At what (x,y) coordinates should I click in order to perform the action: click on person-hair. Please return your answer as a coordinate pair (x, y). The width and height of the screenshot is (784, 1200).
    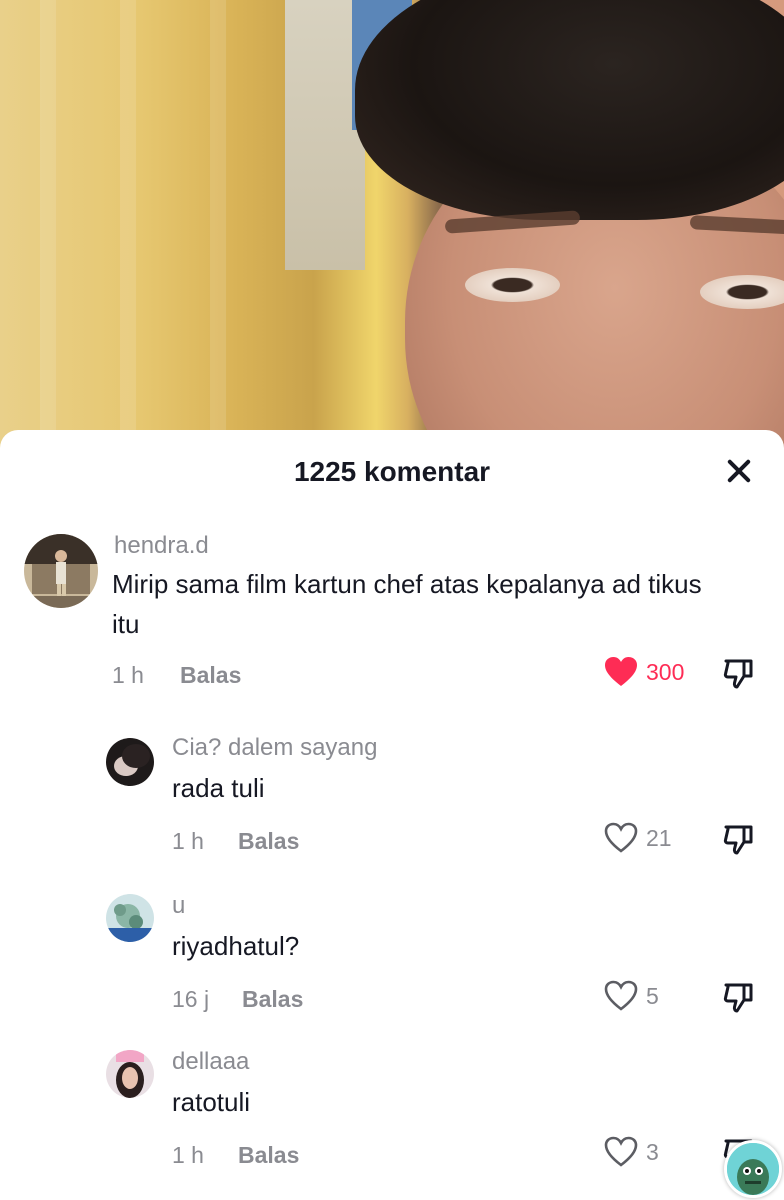
    Looking at the image, I should click on (569, 110).